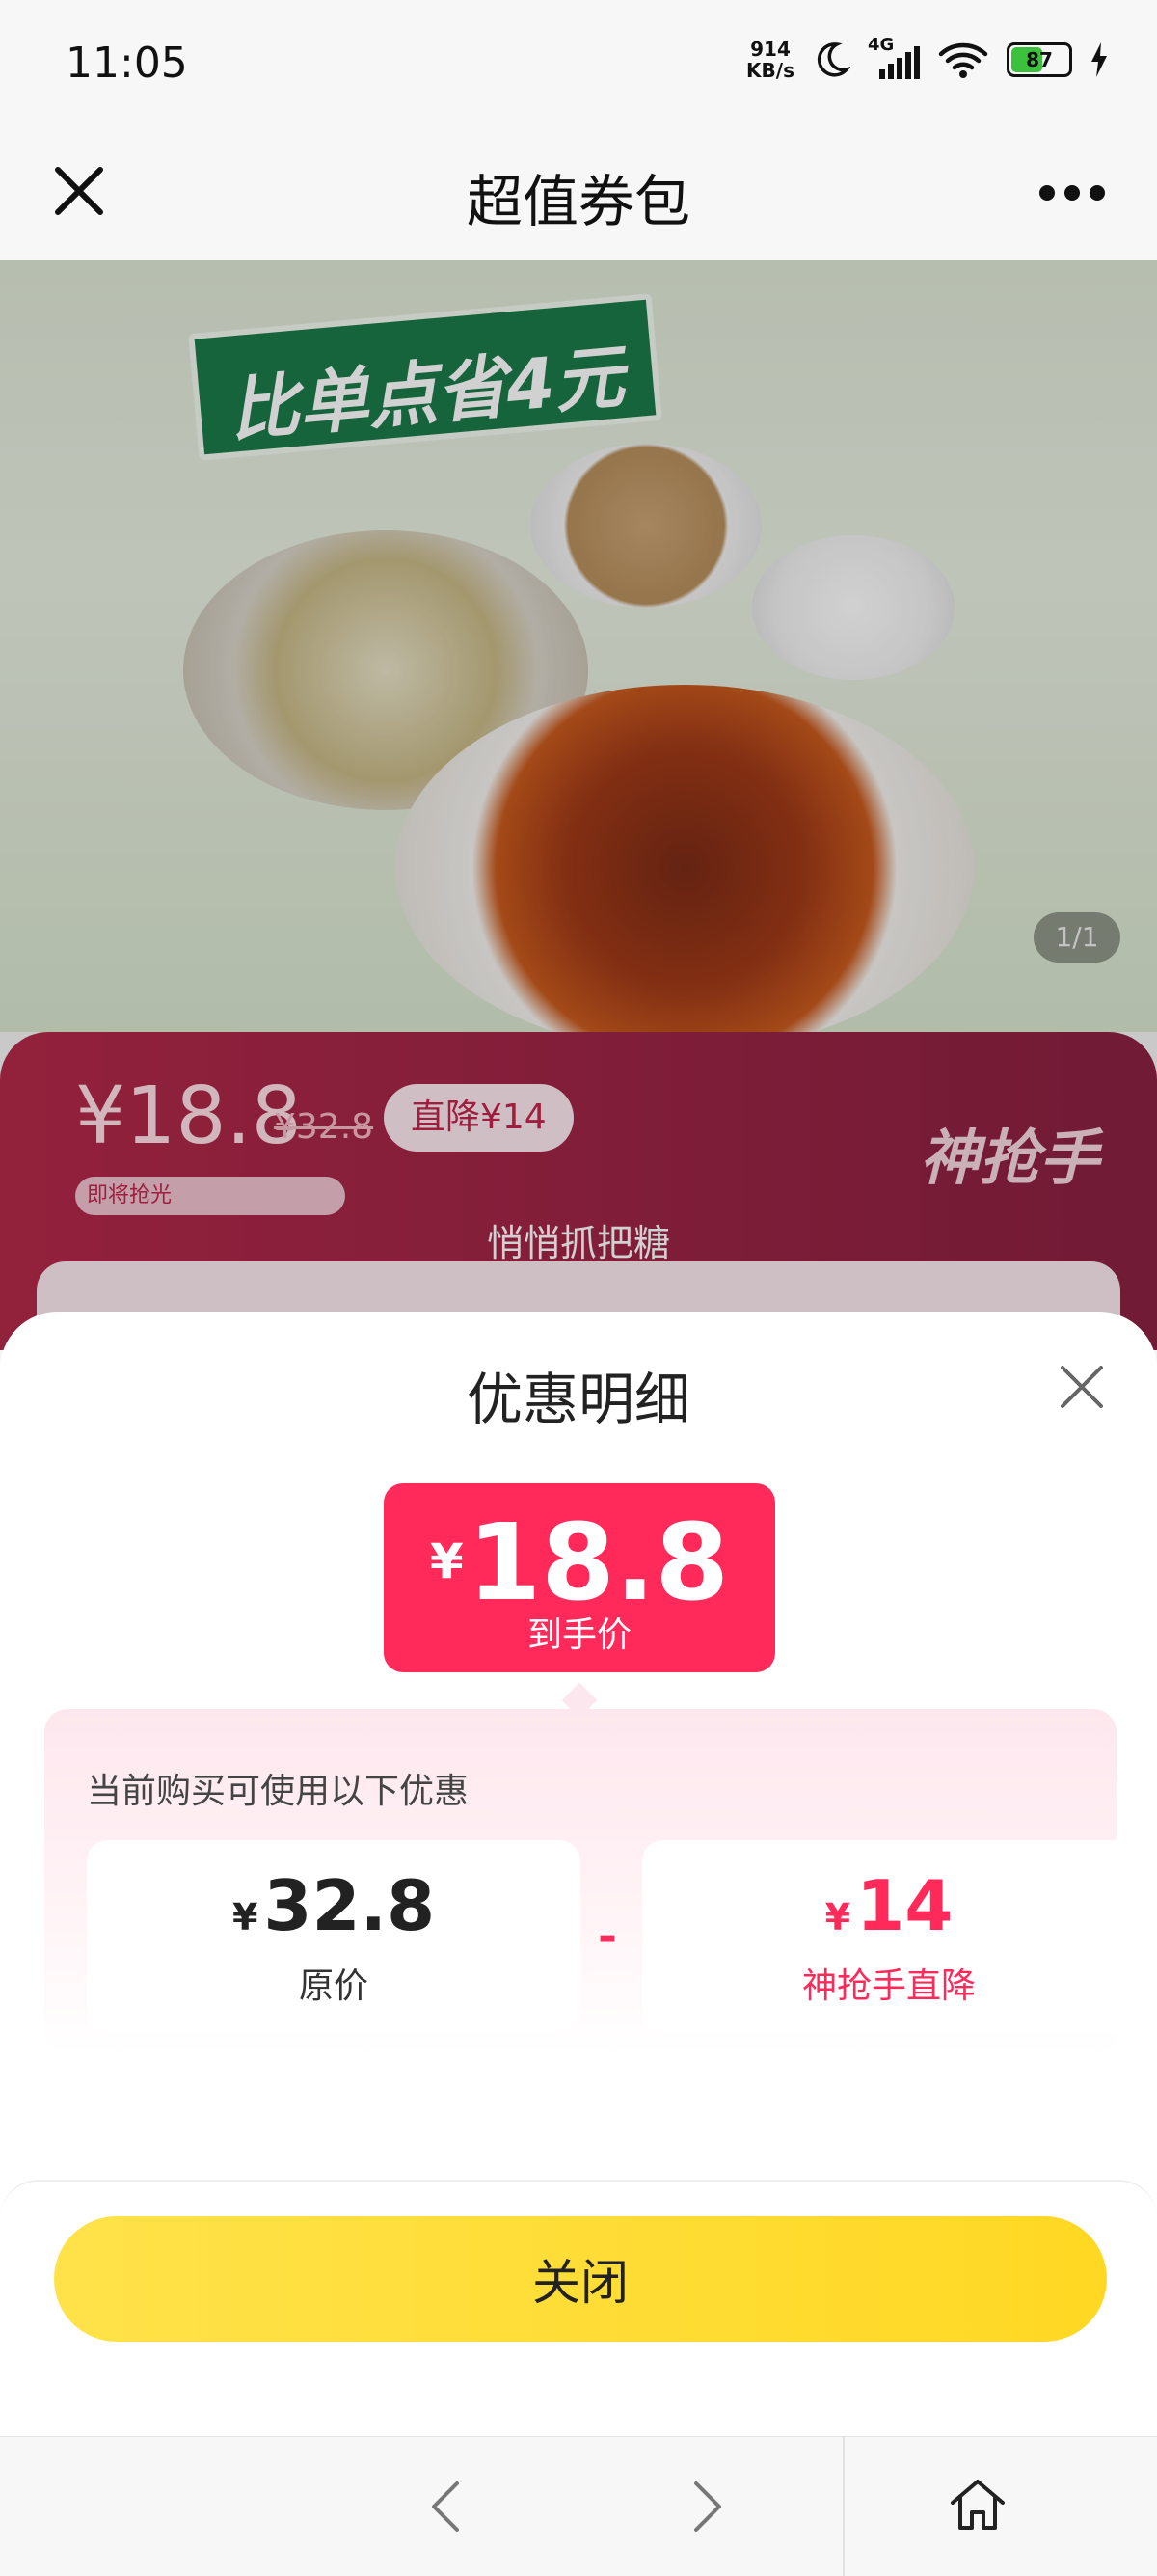 The width and height of the screenshot is (1157, 2576). Describe the element at coordinates (578, 201) in the screenshot. I see `page-title: 超值券包` at that location.